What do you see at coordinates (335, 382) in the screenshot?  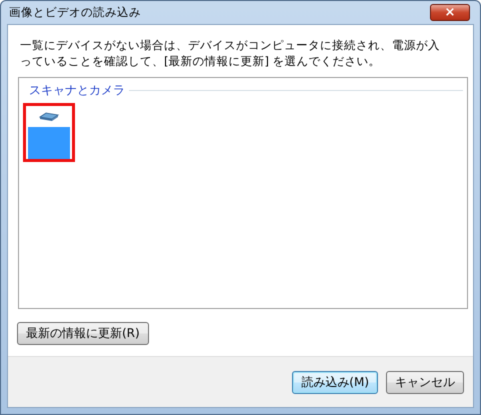 I see `import-button: 読み込み(M)` at bounding box center [335, 382].